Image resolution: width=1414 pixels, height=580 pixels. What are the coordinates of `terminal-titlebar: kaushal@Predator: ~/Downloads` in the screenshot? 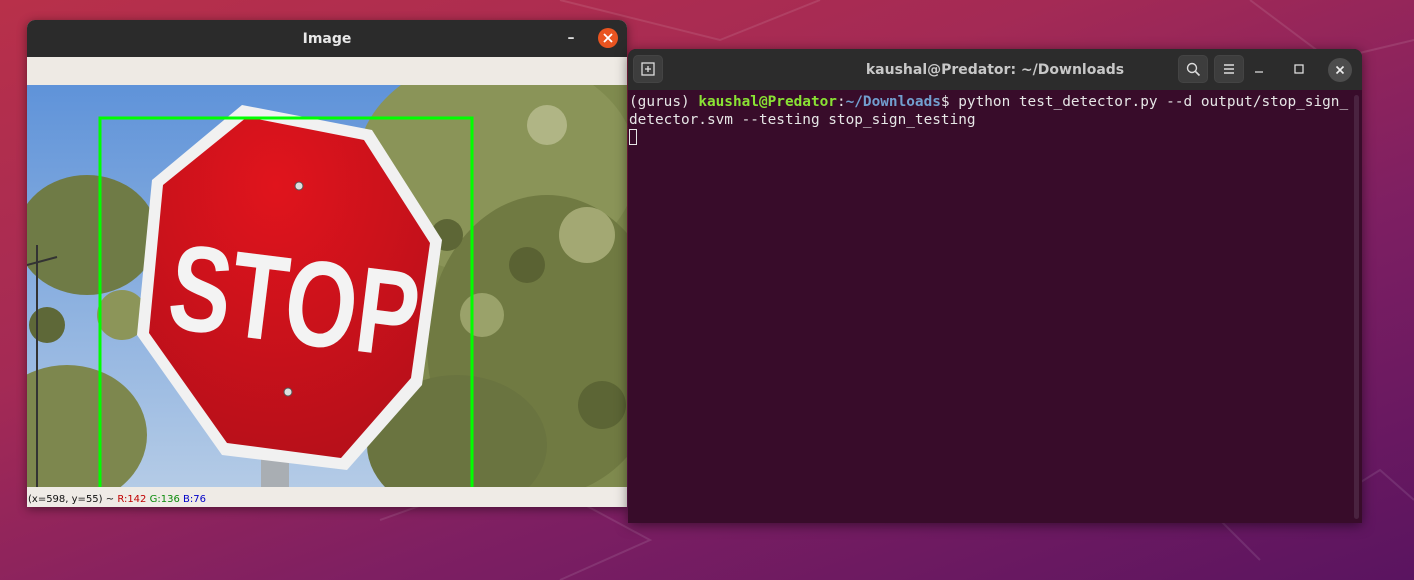 It's located at (995, 69).